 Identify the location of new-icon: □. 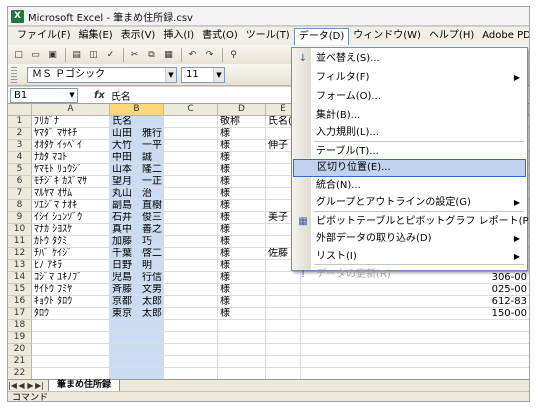
(18, 54).